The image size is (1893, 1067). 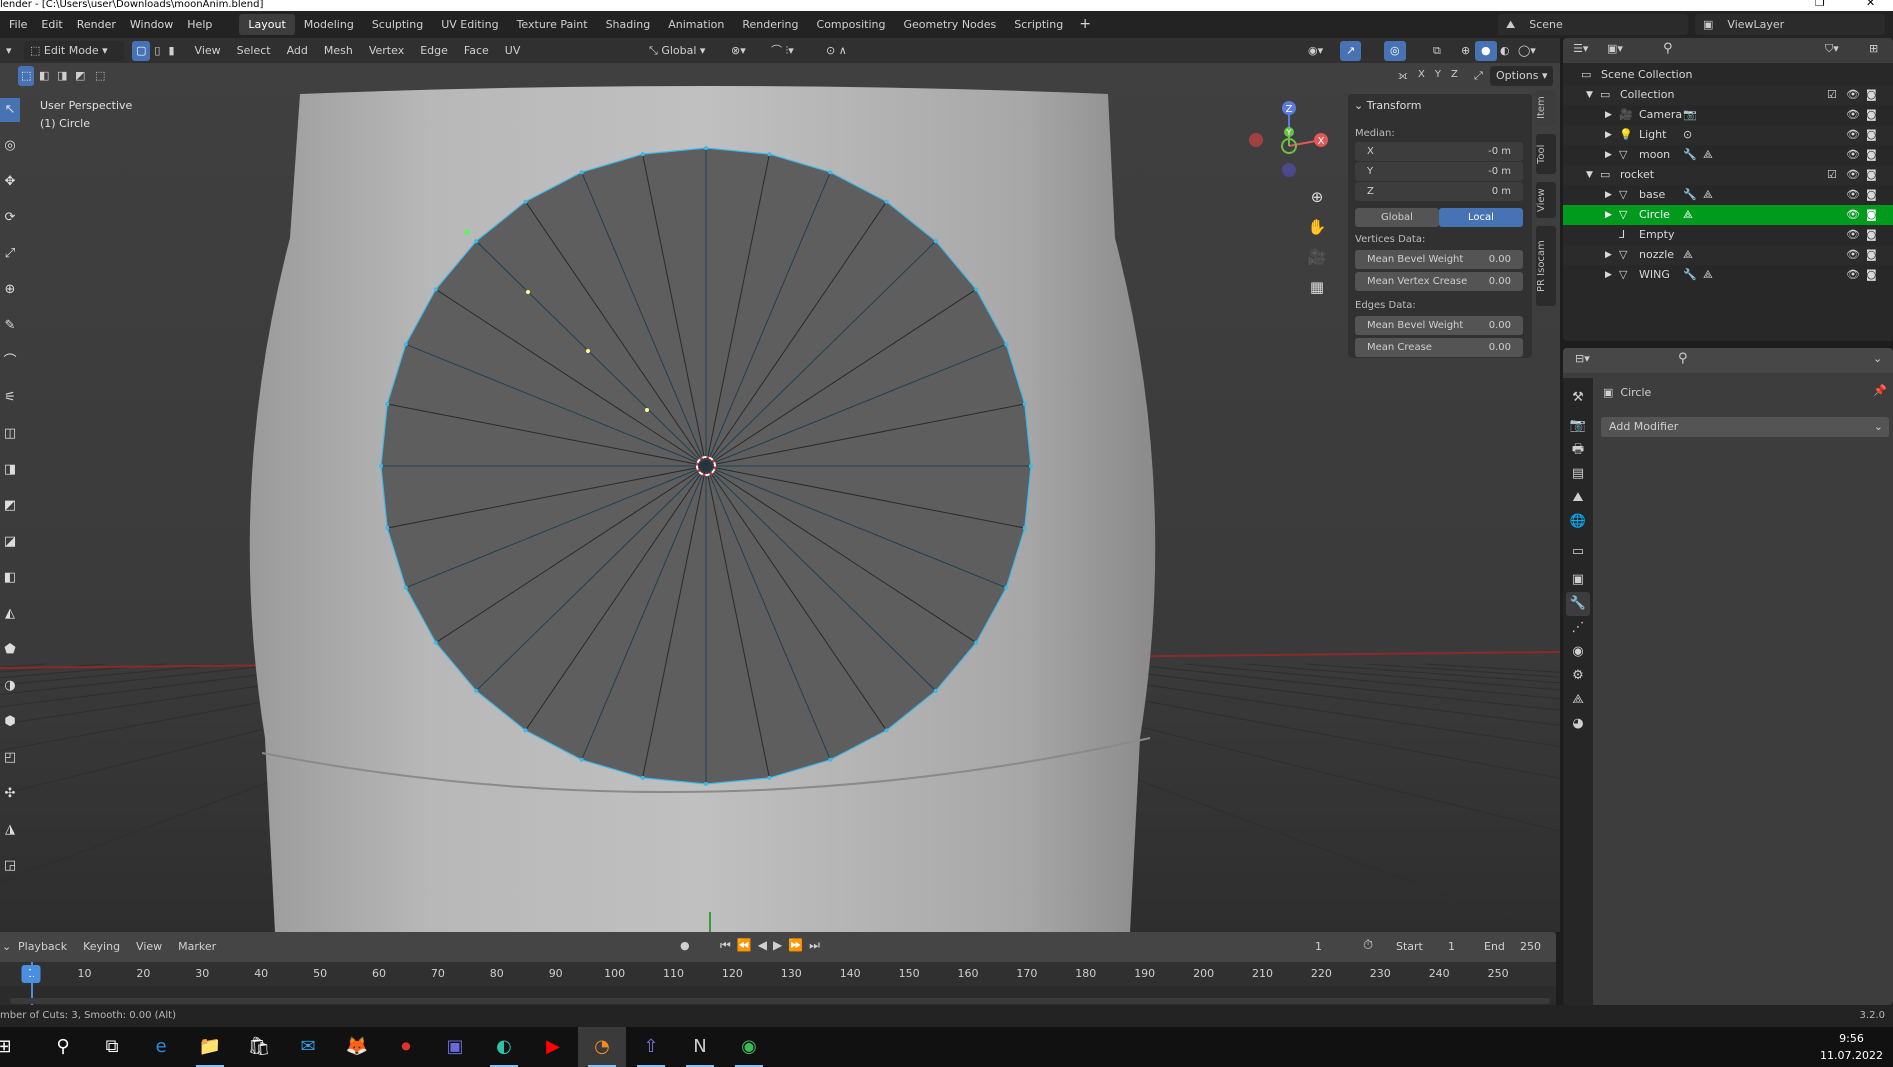 I want to click on tool-icon-19: ✣, so click(x=10, y=794).